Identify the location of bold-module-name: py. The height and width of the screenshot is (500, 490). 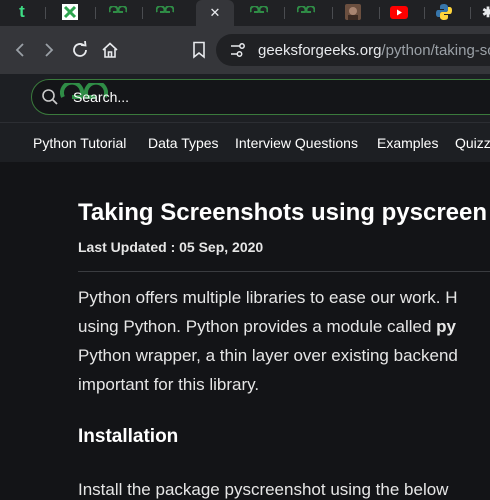
(446, 326).